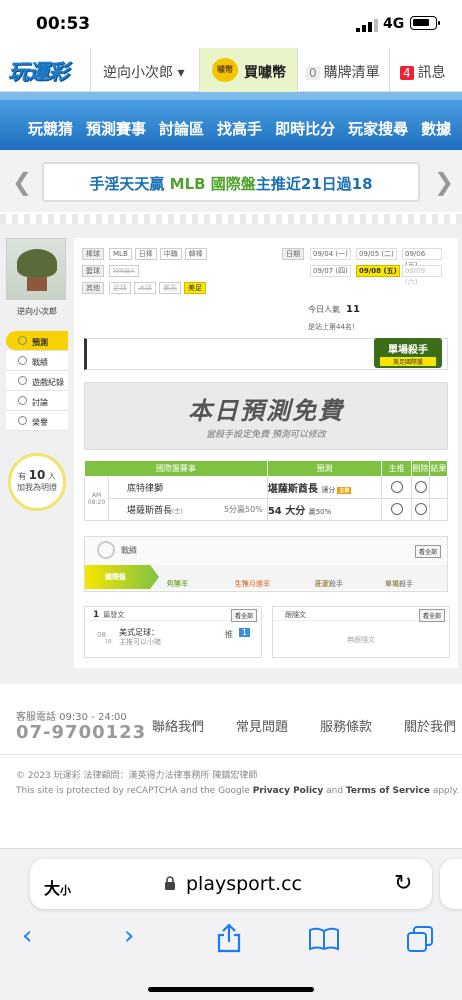 This screenshot has width=462, height=1000. I want to click on follow-posts-all-button: 看全部, so click(431, 615).